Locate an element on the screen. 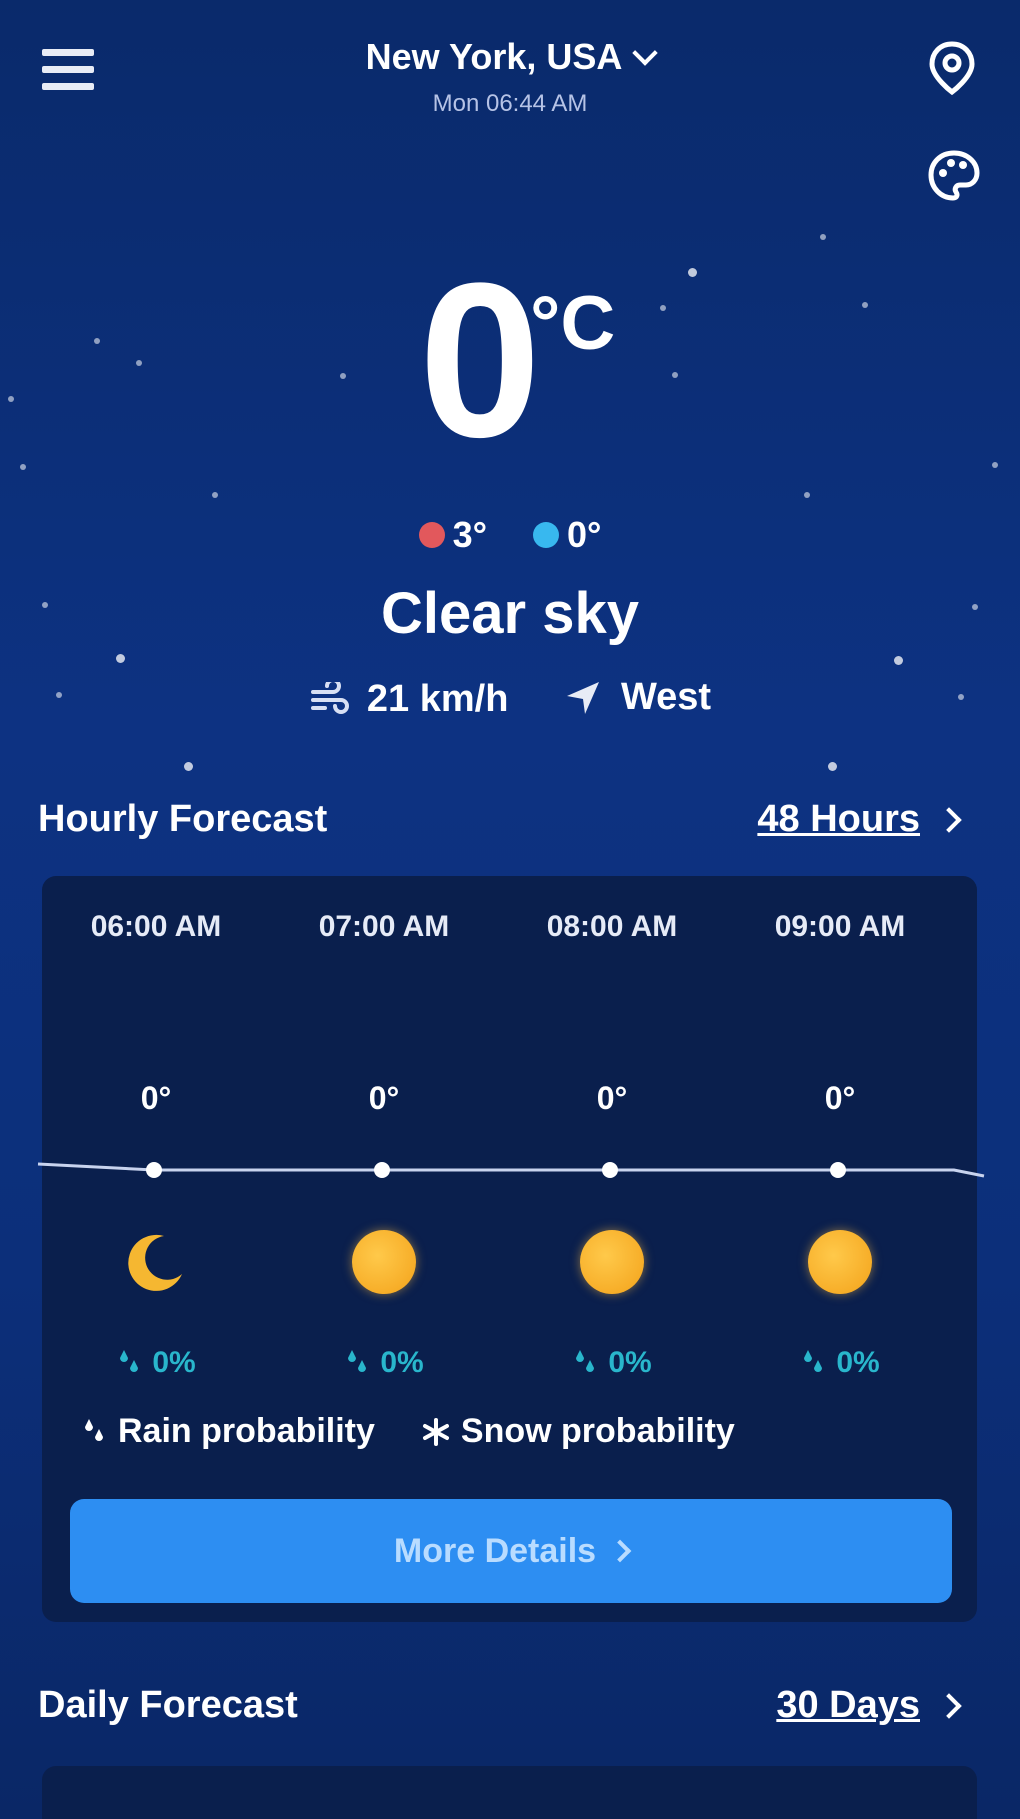  rain-legend-label: Rain probability is located at coordinates (246, 1431).